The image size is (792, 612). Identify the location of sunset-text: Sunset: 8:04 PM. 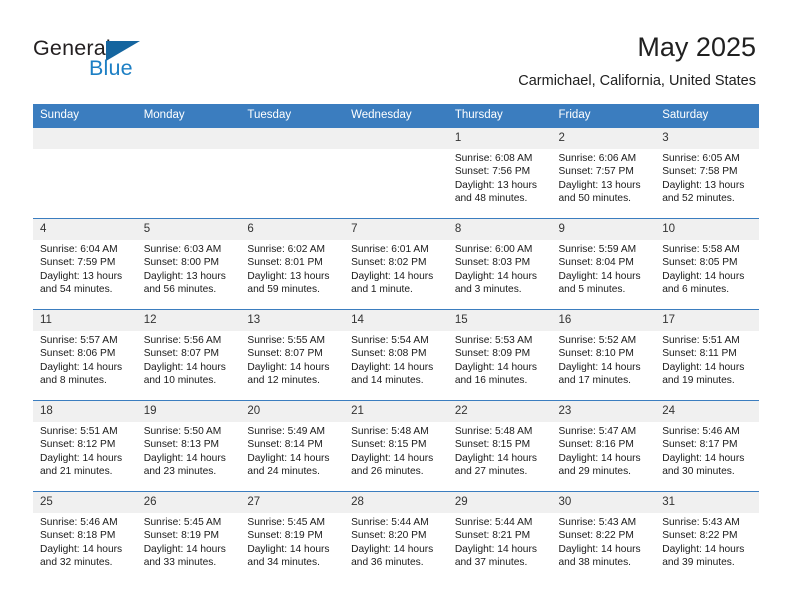
(596, 263).